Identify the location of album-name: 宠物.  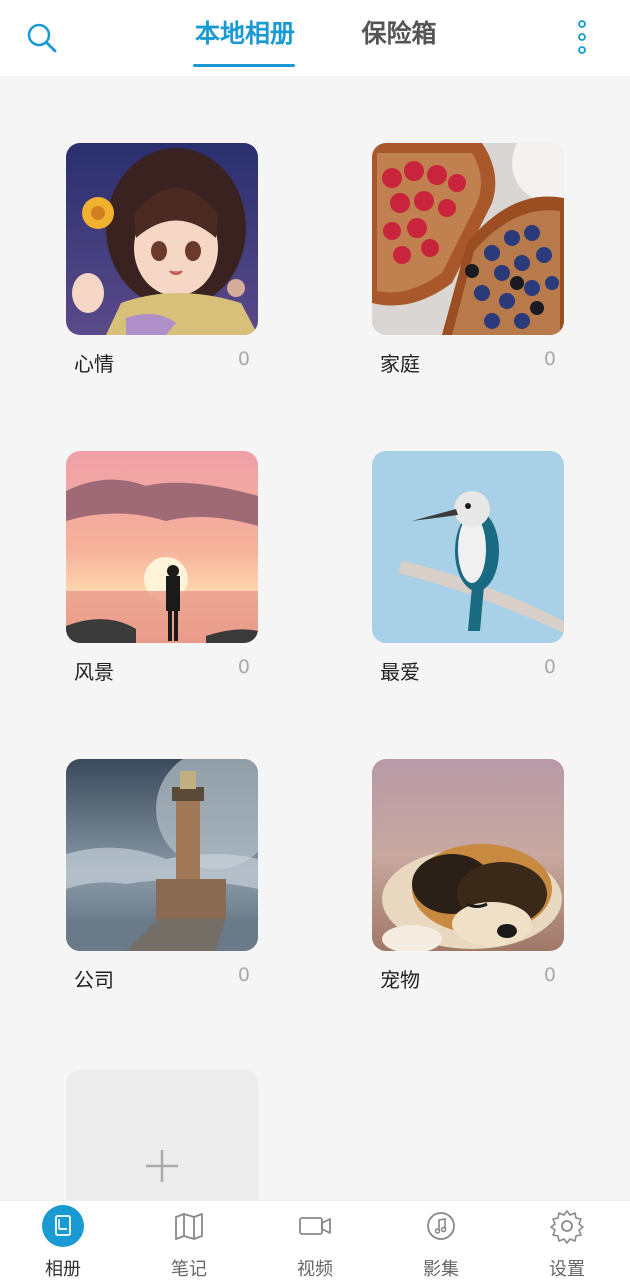
(400, 980).